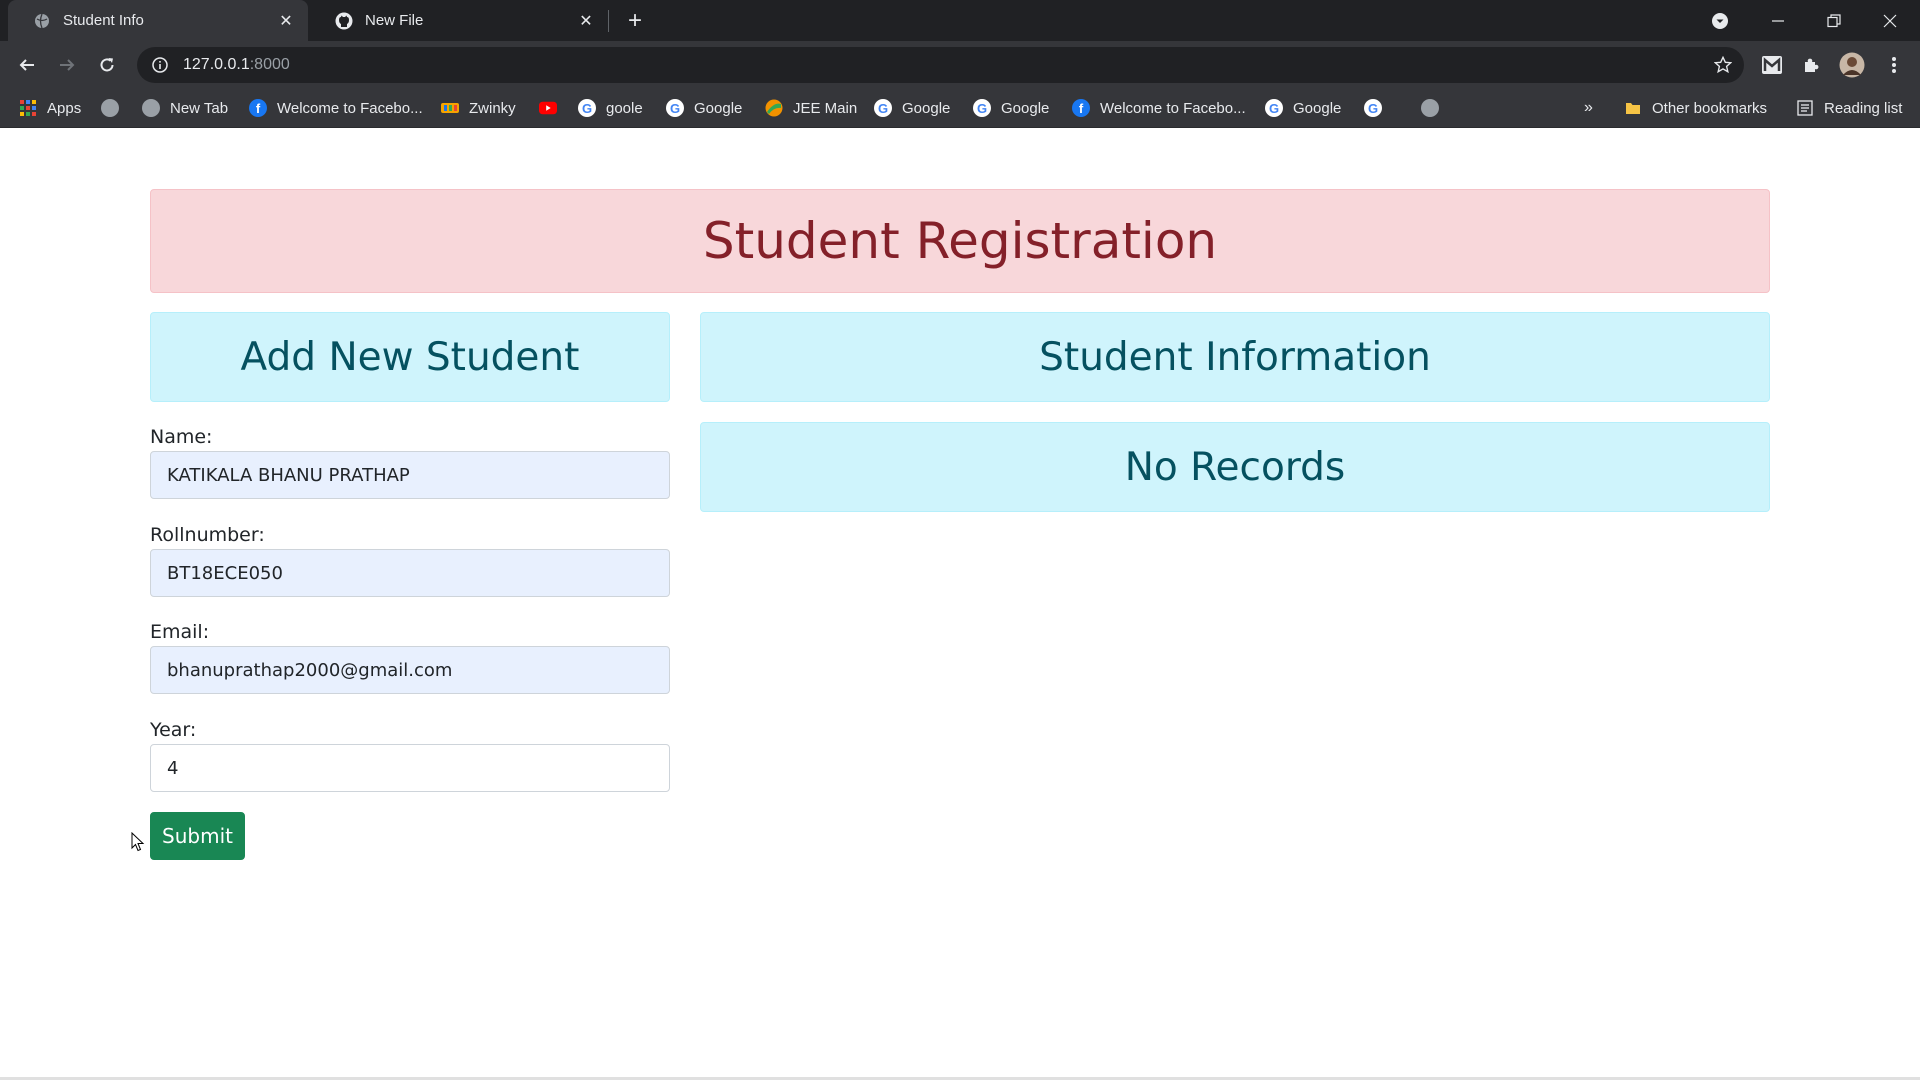 The height and width of the screenshot is (1080, 1920). I want to click on tab-divider, so click(608, 21).